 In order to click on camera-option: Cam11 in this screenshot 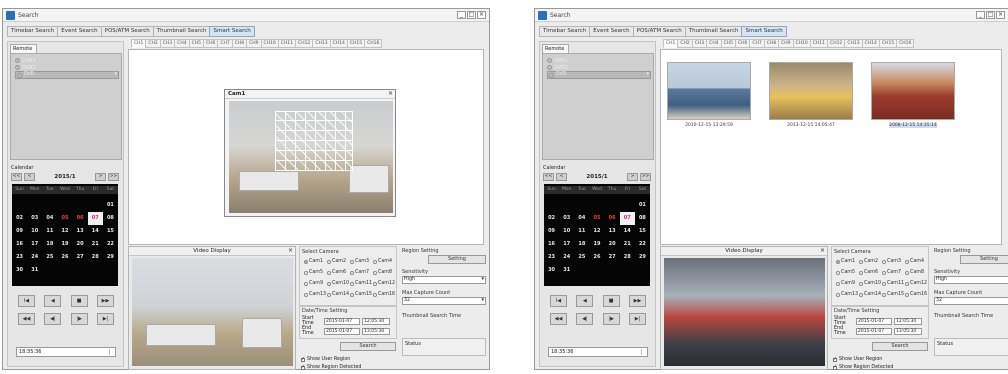, I will do `click(361, 283)`.